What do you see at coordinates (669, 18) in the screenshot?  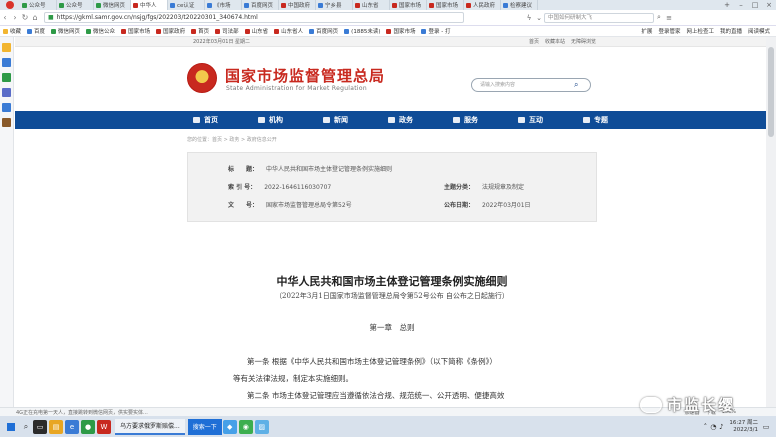 I see `menu-icon: ≡` at bounding box center [669, 18].